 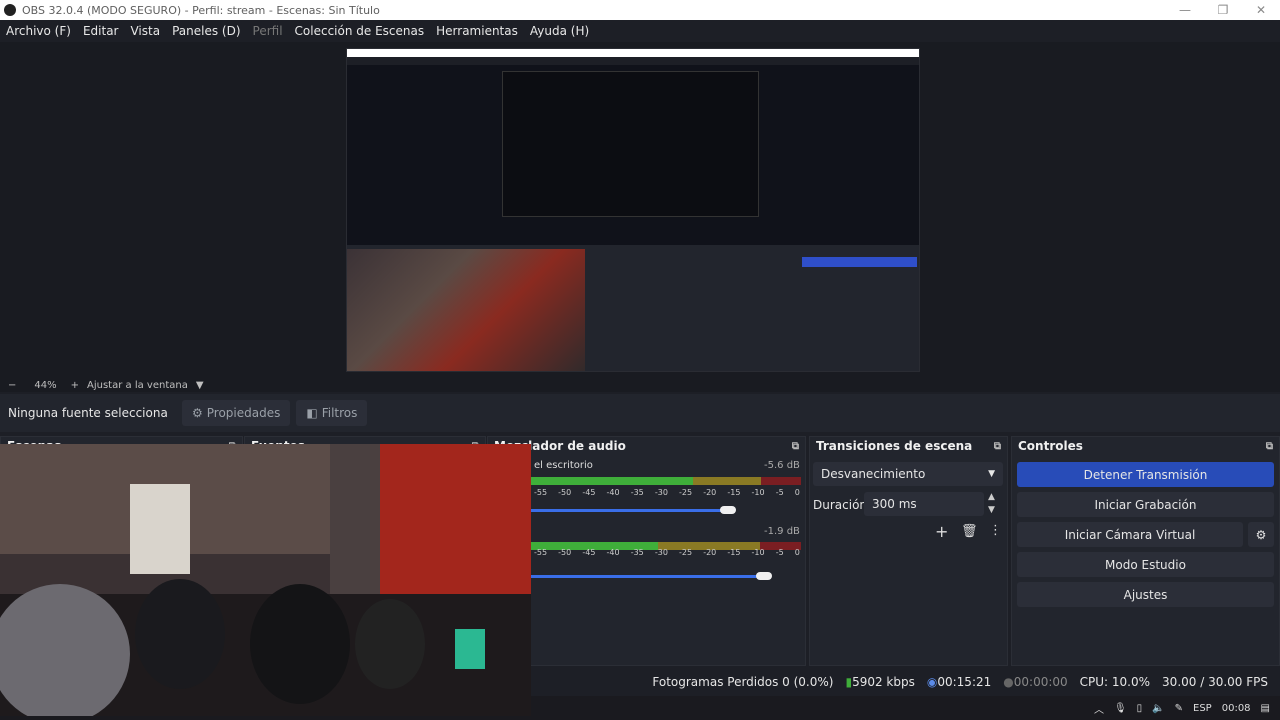 I want to click on duration-label: Duración, so click(x=840, y=505).